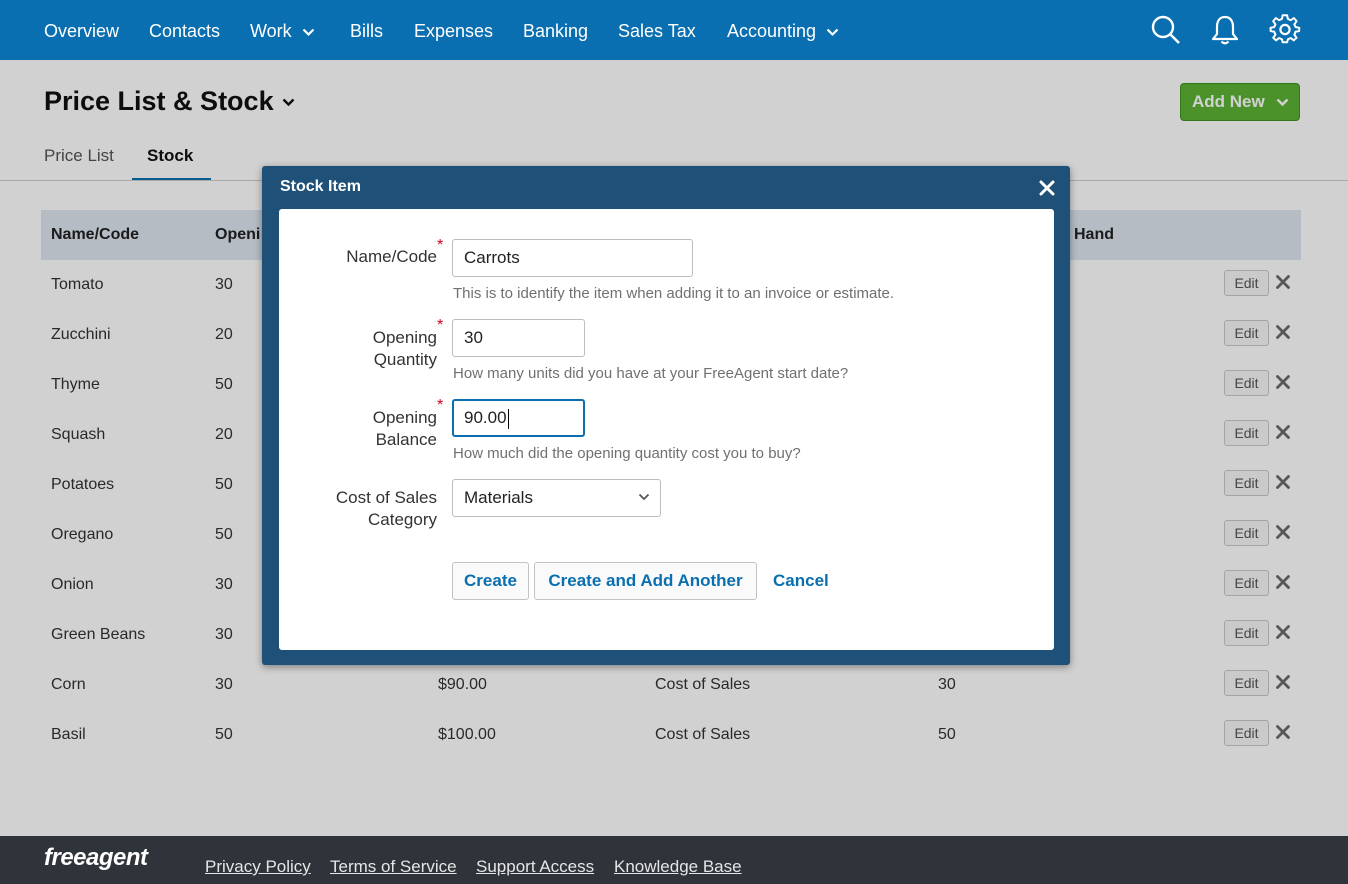 This screenshot has height=884, width=1348. Describe the element at coordinates (498, 497) in the screenshot. I see `category-selected-value: Materials` at that location.